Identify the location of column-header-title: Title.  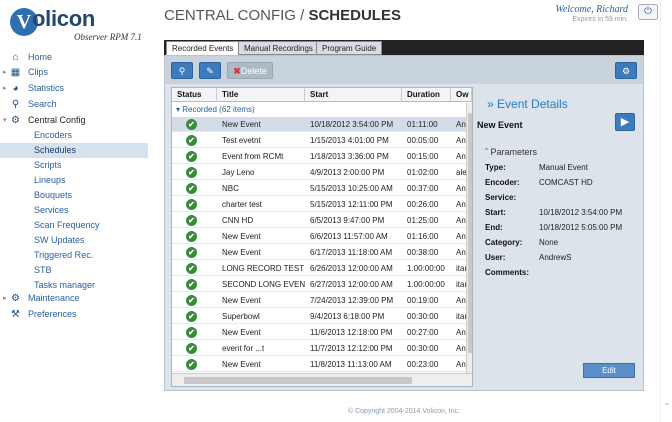
(261, 95).